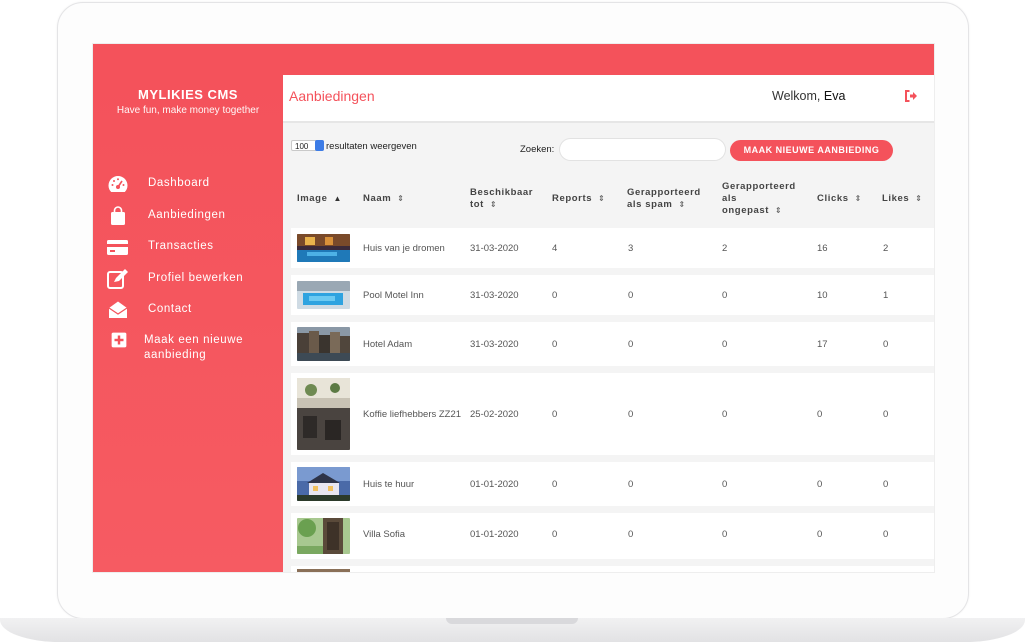 Image resolution: width=1025 pixels, height=642 pixels. Describe the element at coordinates (572, 198) in the screenshot. I see `column-header-label: Reports` at that location.